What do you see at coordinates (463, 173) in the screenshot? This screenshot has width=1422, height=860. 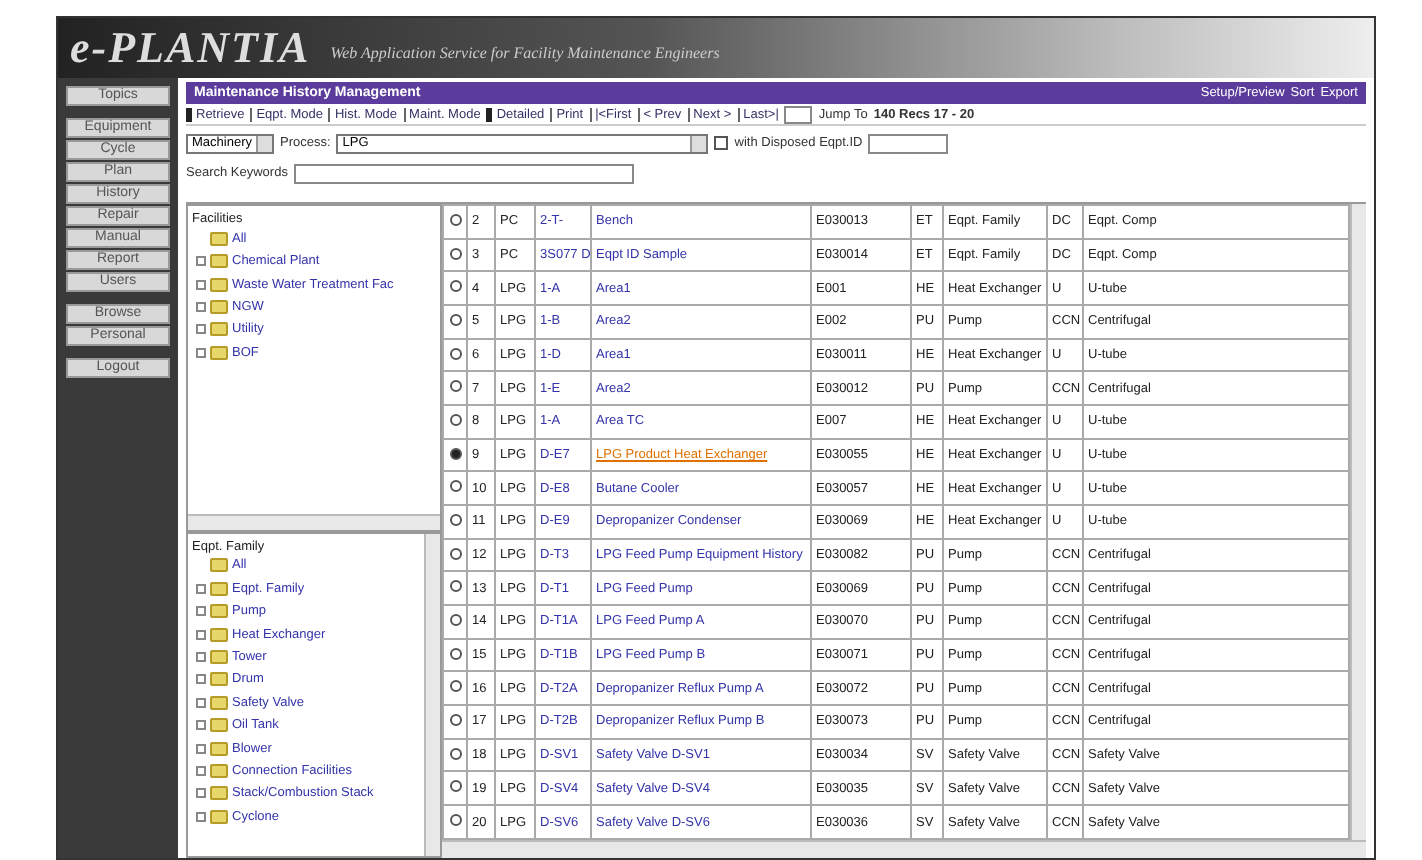 I see `search-field` at bounding box center [463, 173].